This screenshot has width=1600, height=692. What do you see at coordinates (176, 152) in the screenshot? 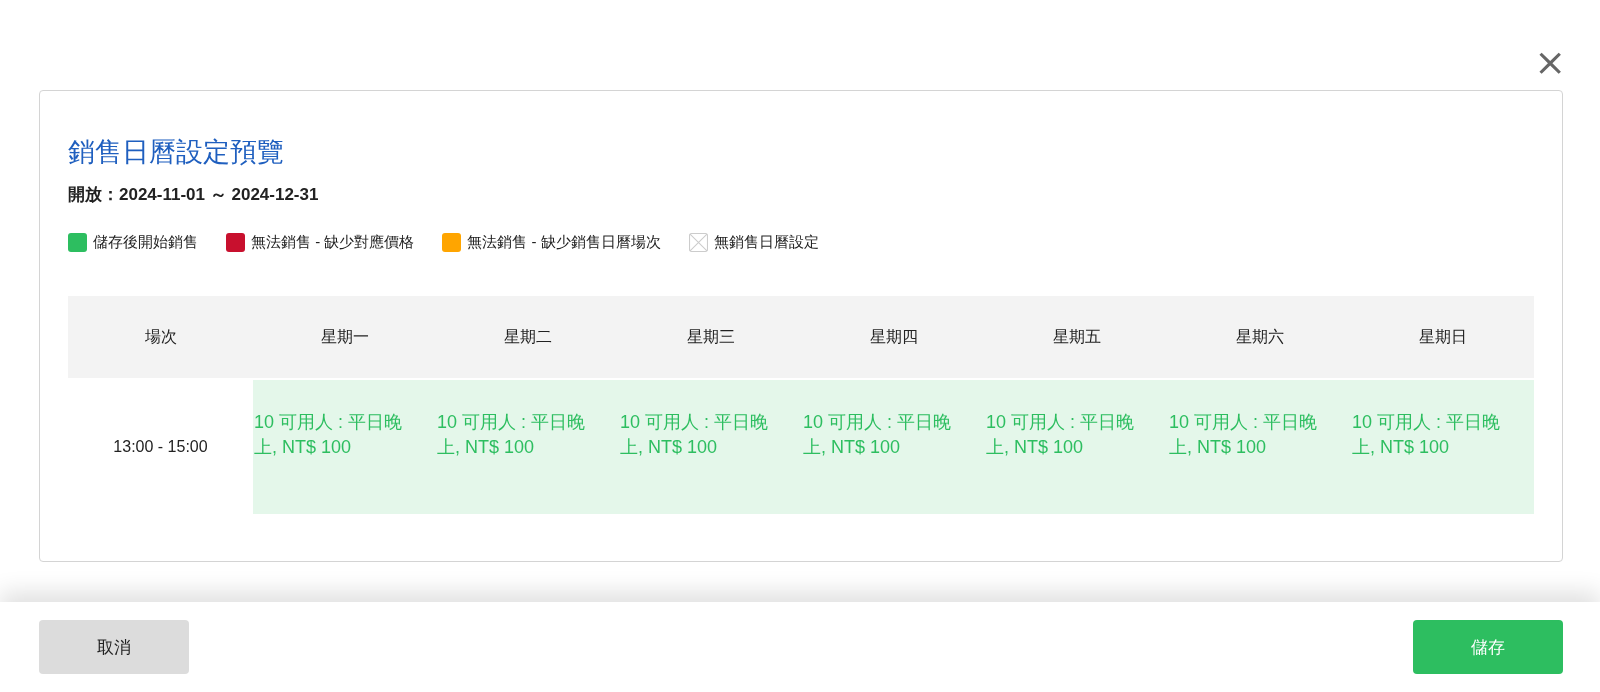
I see `dialog-title: 銷售日曆設定預覽` at bounding box center [176, 152].